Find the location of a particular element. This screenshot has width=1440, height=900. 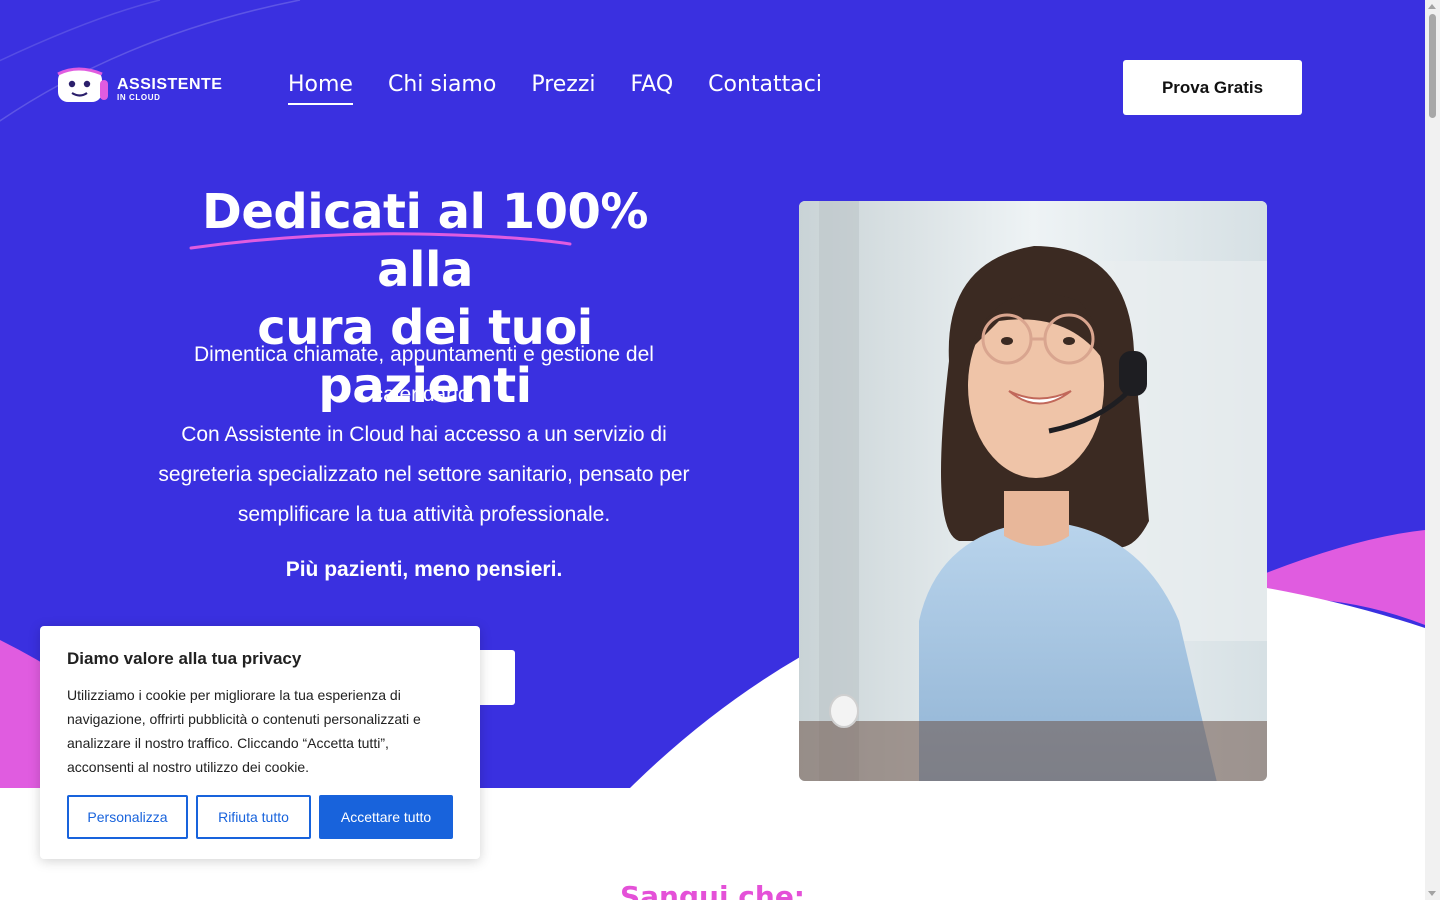

logo-subtitle: IN CLOUD is located at coordinates (139, 97).